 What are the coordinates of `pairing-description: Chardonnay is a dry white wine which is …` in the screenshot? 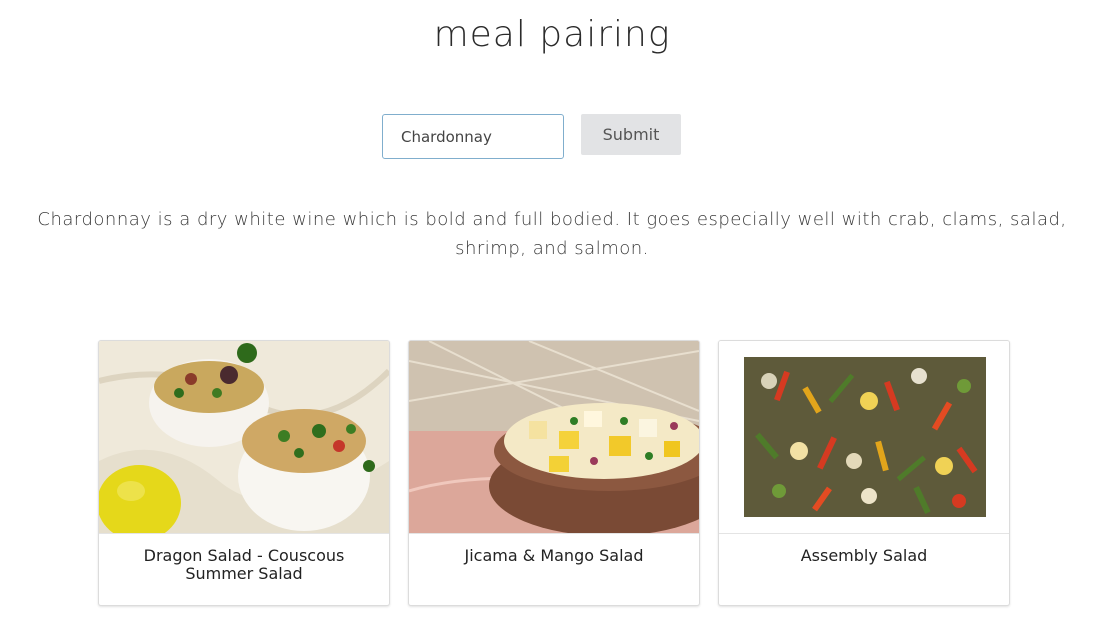 It's located at (552, 234).